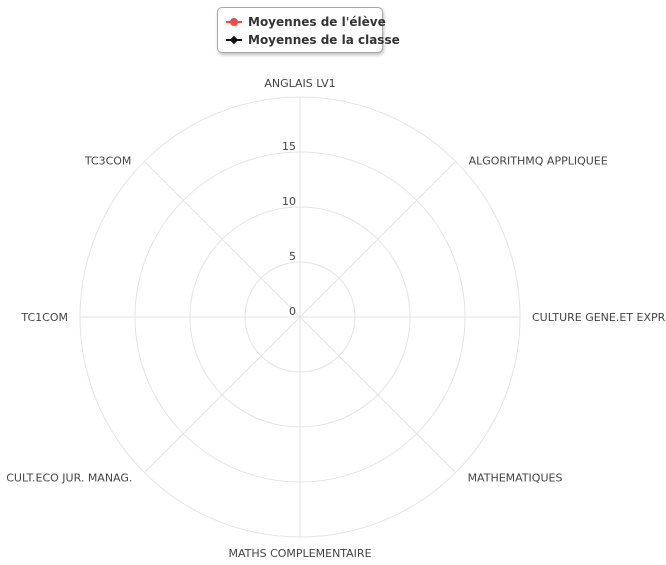 The width and height of the screenshot is (666, 565). I want to click on radial-tick-label: 5, so click(292, 256).